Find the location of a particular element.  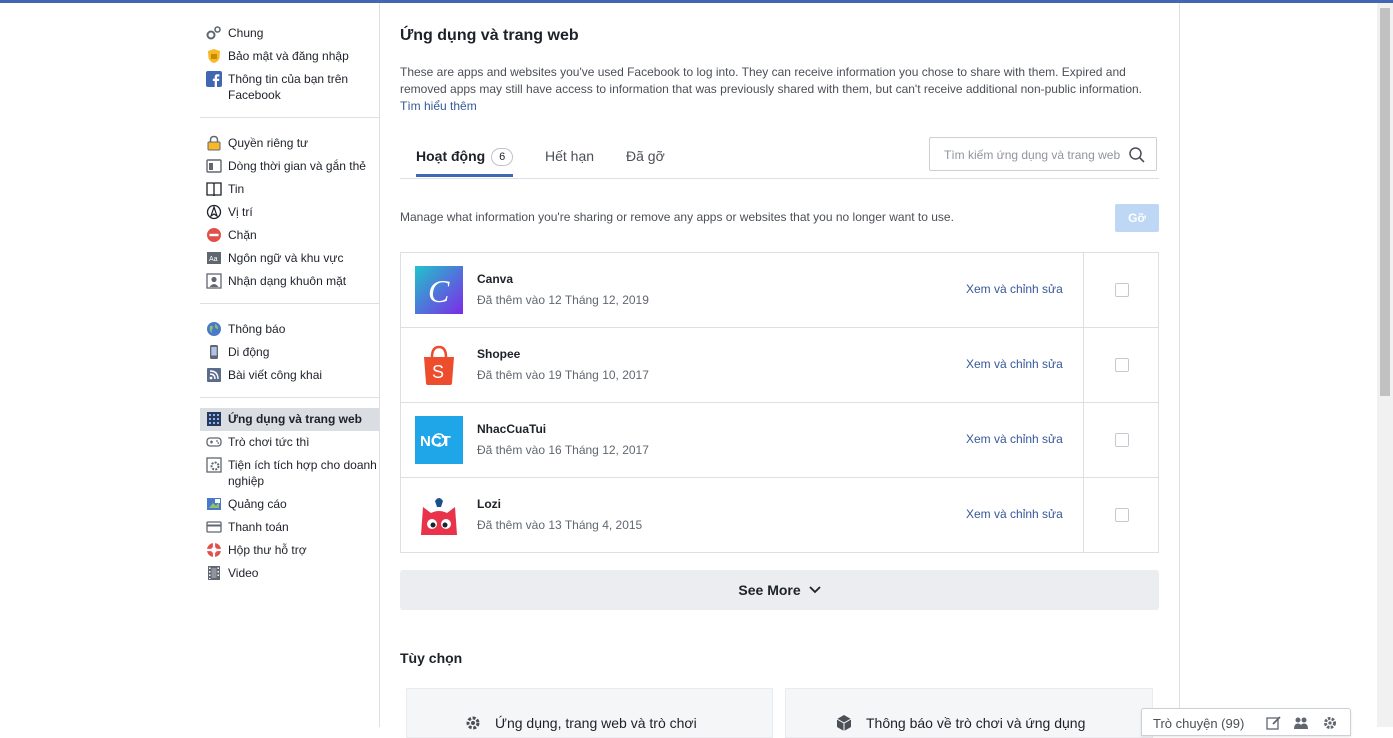

sidebar-item-business-integrations: Tiện ích tích hợp cho doanh nghiệp is located at coordinates (289, 473).